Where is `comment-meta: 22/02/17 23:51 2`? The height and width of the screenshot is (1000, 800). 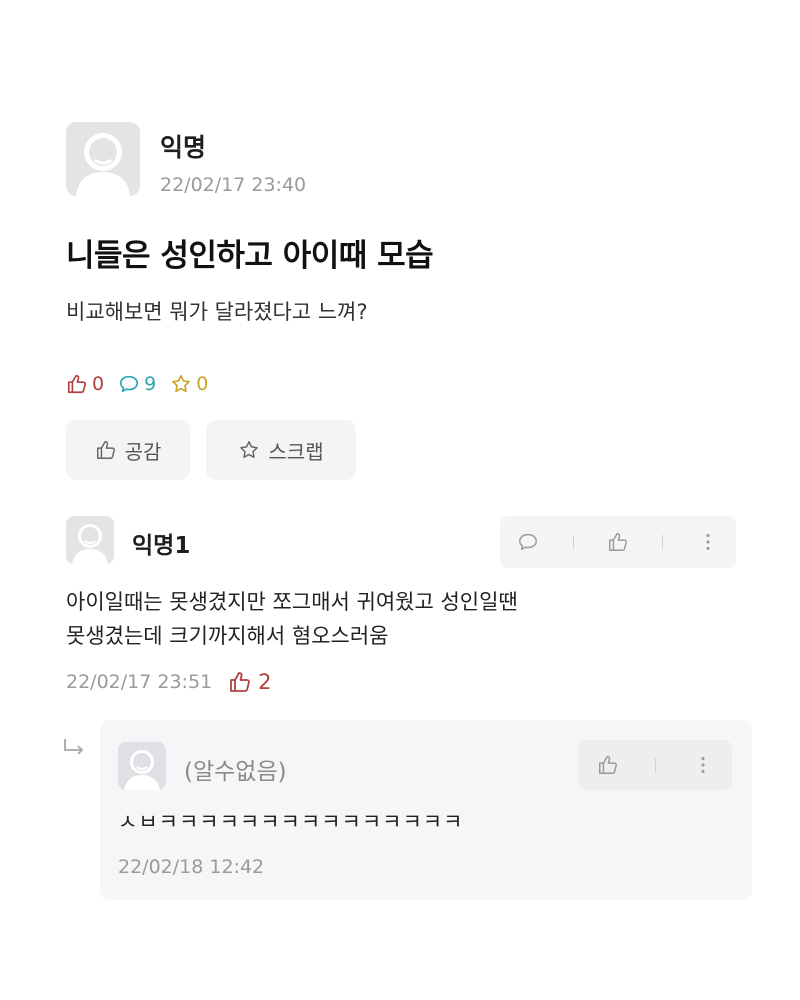
comment-meta: 22/02/17 23:51 2 is located at coordinates (169, 682).